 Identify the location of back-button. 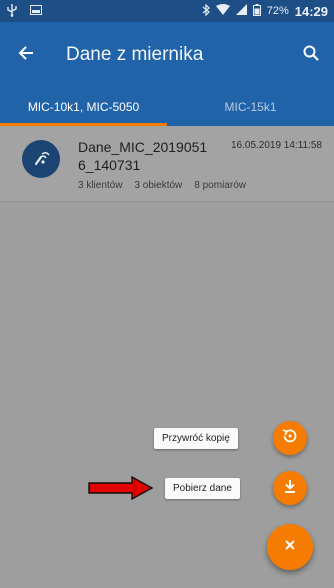
(26, 55).